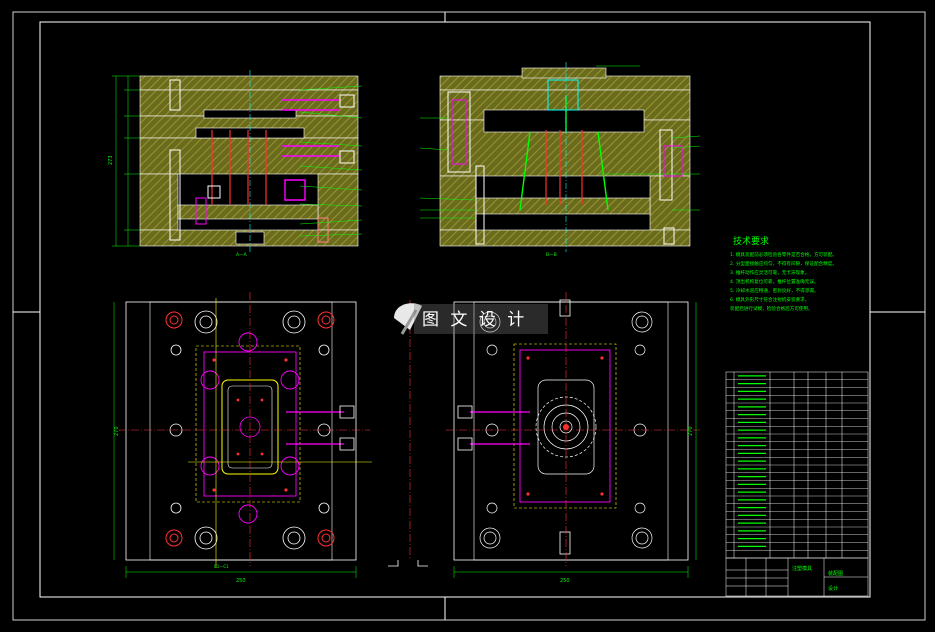  What do you see at coordinates (797, 463) in the screenshot?
I see `parts-list-rows` at bounding box center [797, 463].